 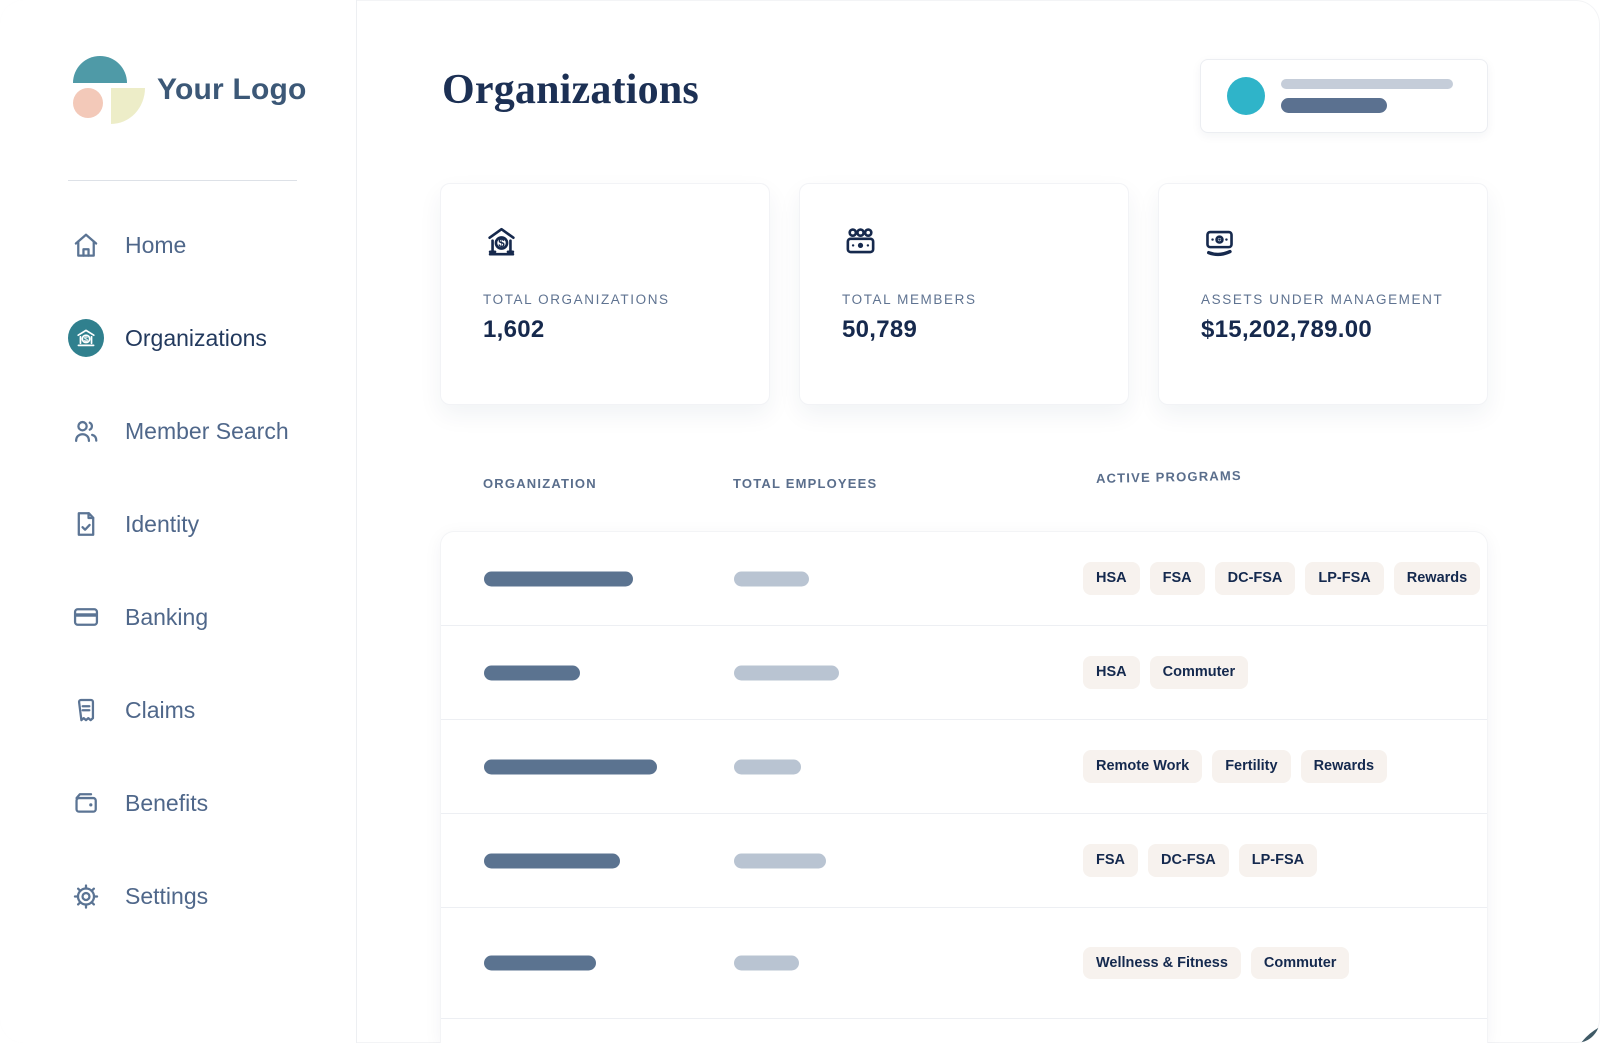 What do you see at coordinates (198, 710) in the screenshot?
I see `sidebar-item-claims: Claims` at bounding box center [198, 710].